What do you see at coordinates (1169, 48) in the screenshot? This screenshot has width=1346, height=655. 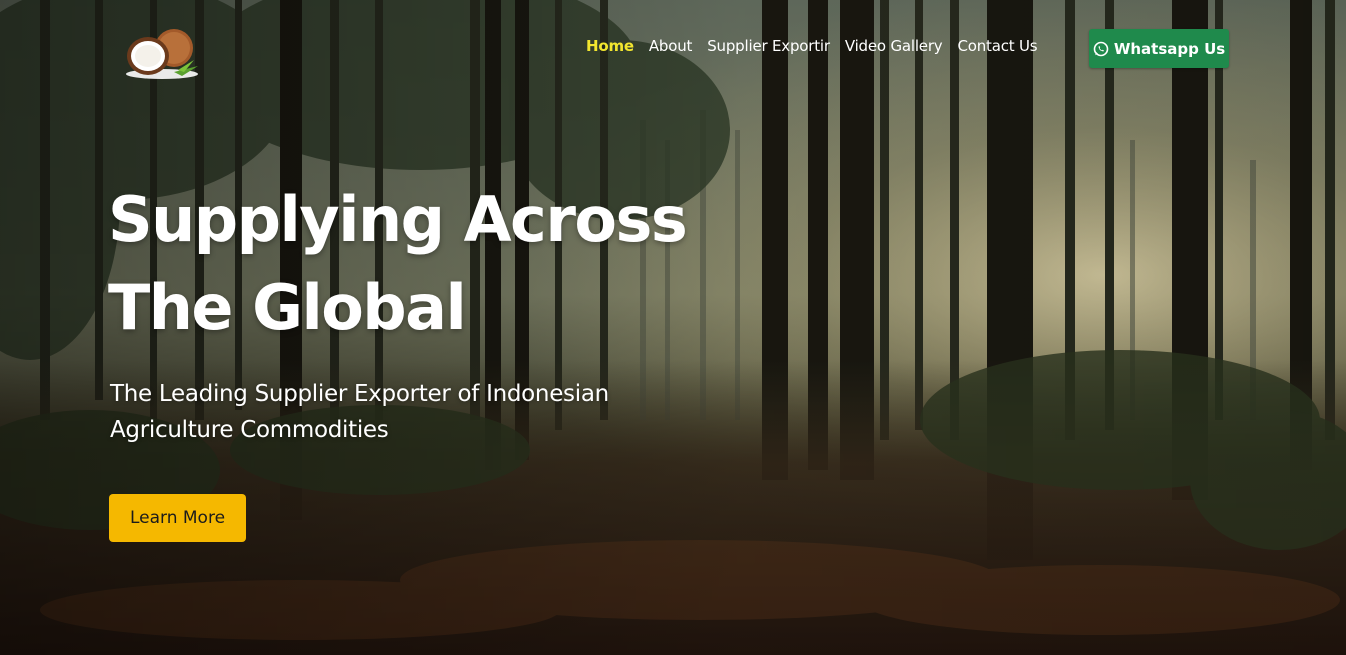 I see `whatsapp-button-label: Whatsapp Us` at bounding box center [1169, 48].